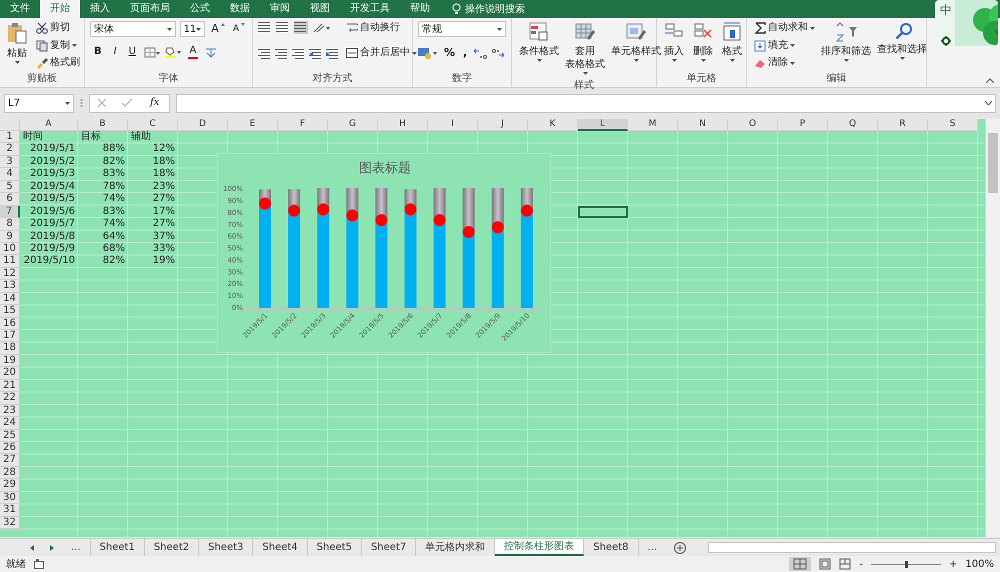  I want to click on ribbon-tab: 审阅, so click(280, 9).